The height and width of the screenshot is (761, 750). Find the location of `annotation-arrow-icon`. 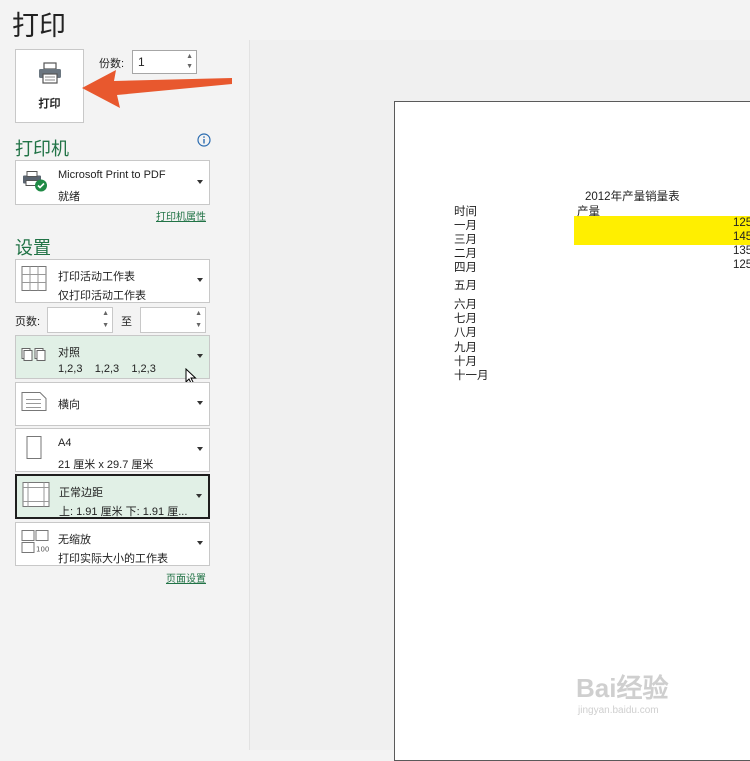

annotation-arrow-icon is located at coordinates (157, 89).